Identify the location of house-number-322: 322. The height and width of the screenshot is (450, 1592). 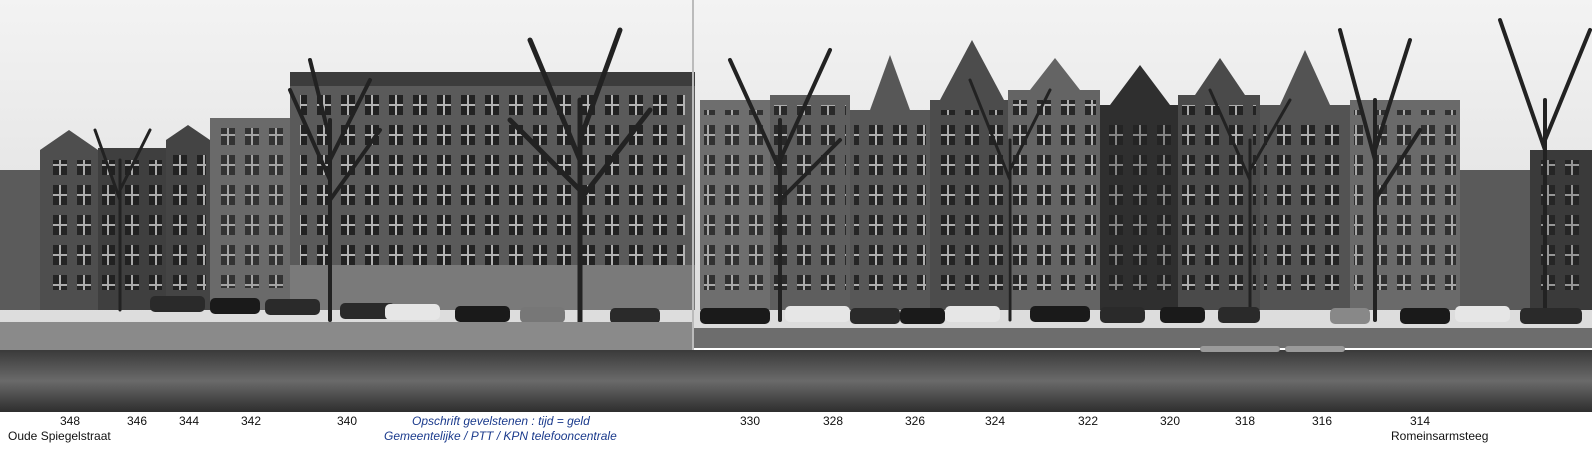
(1088, 421).